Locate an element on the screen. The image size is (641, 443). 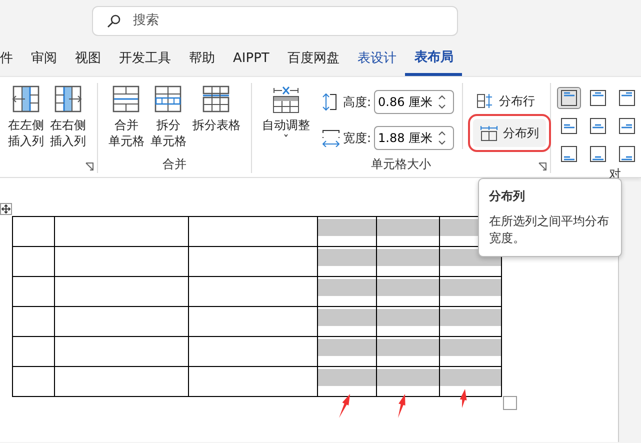
split-table-icon is located at coordinates (216, 99).